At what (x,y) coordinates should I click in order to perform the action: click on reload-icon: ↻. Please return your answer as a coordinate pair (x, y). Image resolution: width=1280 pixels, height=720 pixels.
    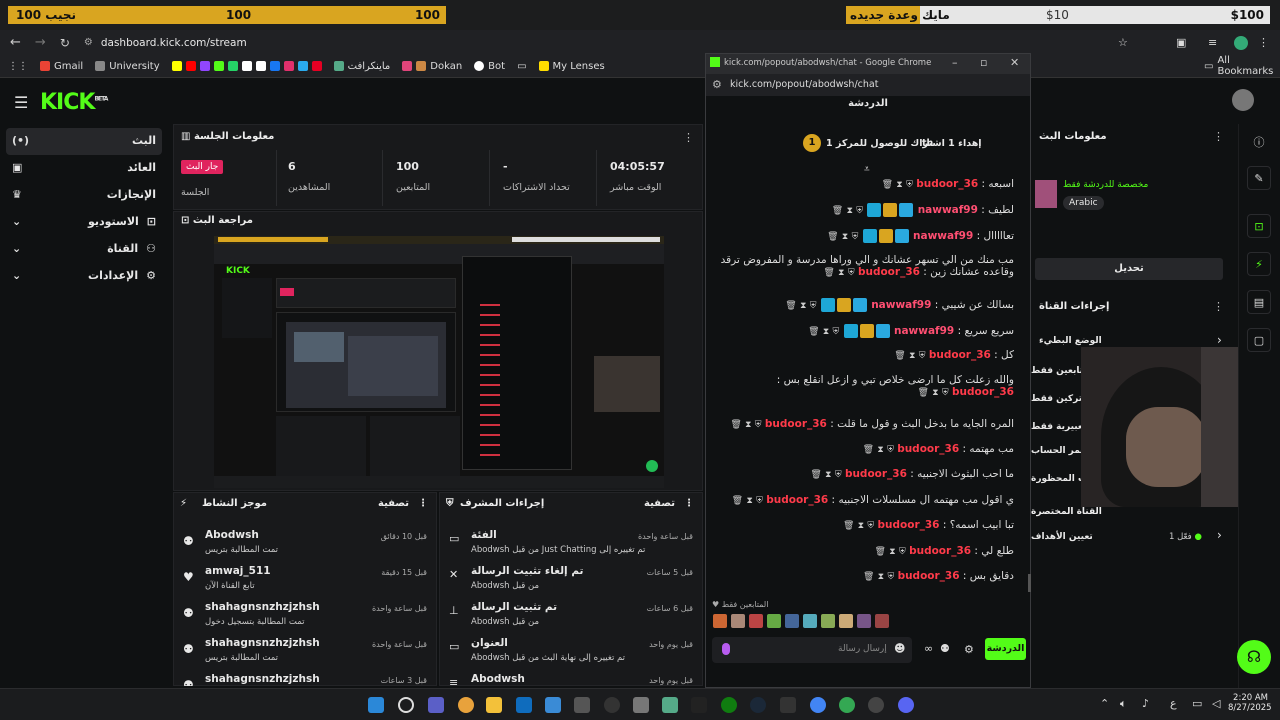
    Looking at the image, I should click on (65, 43).